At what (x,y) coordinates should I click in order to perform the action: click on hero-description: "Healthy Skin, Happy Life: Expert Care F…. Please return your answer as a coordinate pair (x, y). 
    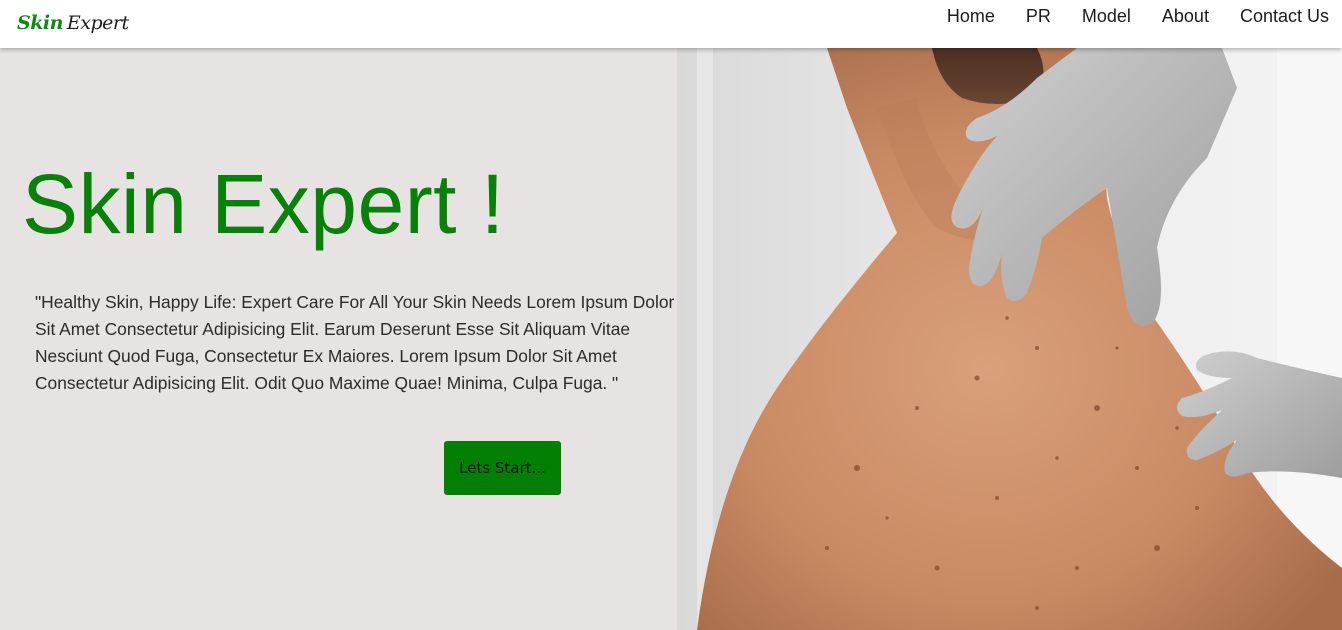
    Looking at the image, I should click on (355, 342).